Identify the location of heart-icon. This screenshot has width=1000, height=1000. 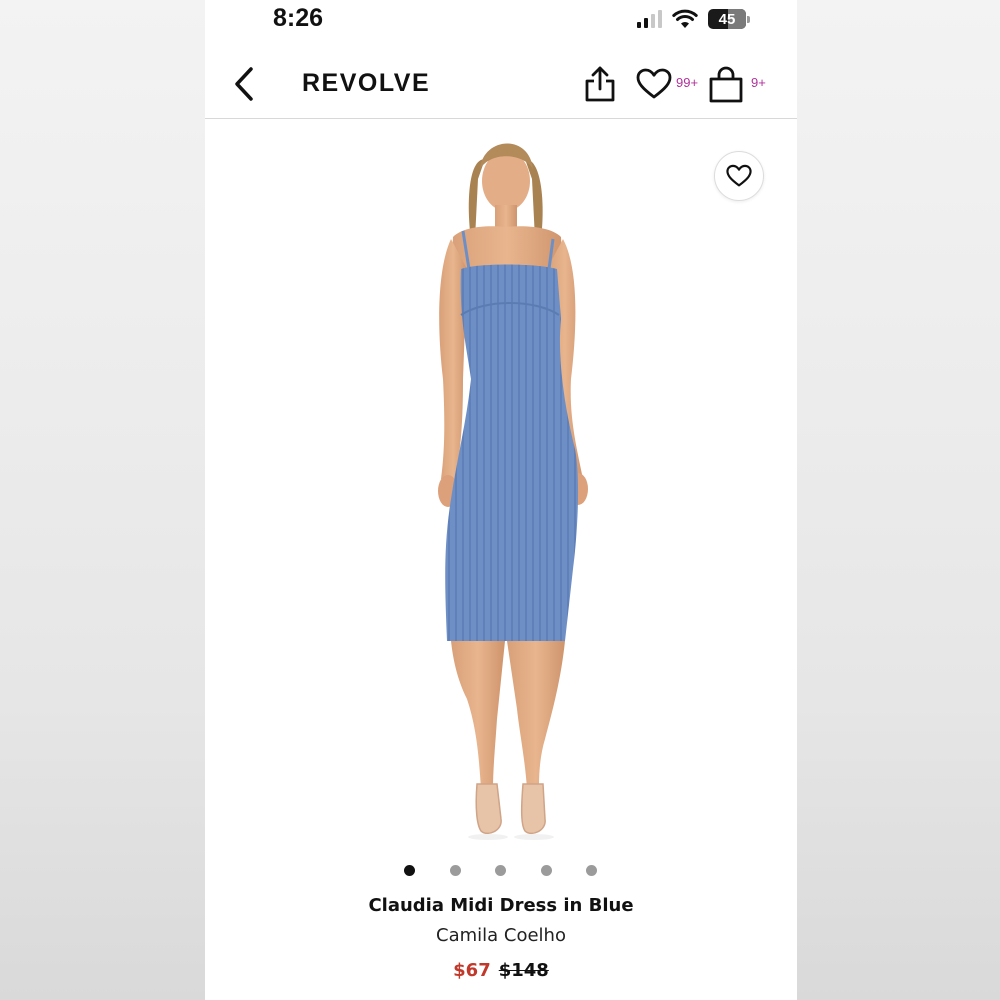
(739, 175).